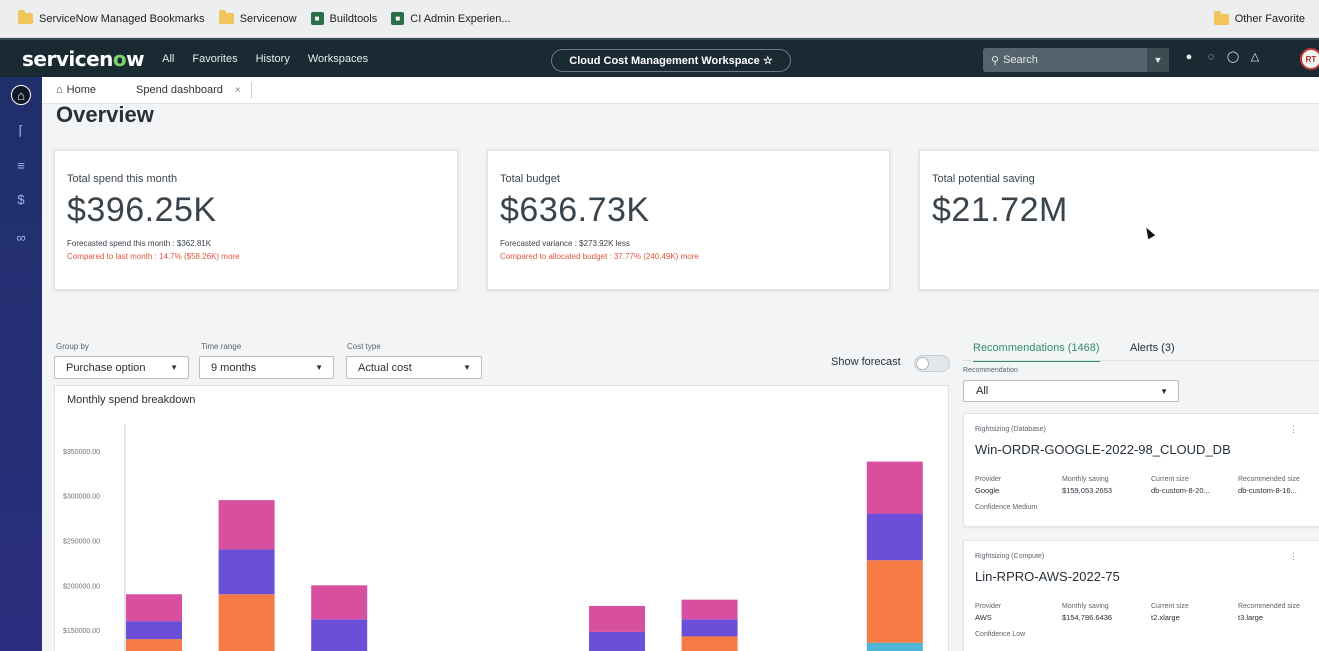  I want to click on page-title: Overview, so click(105, 115).